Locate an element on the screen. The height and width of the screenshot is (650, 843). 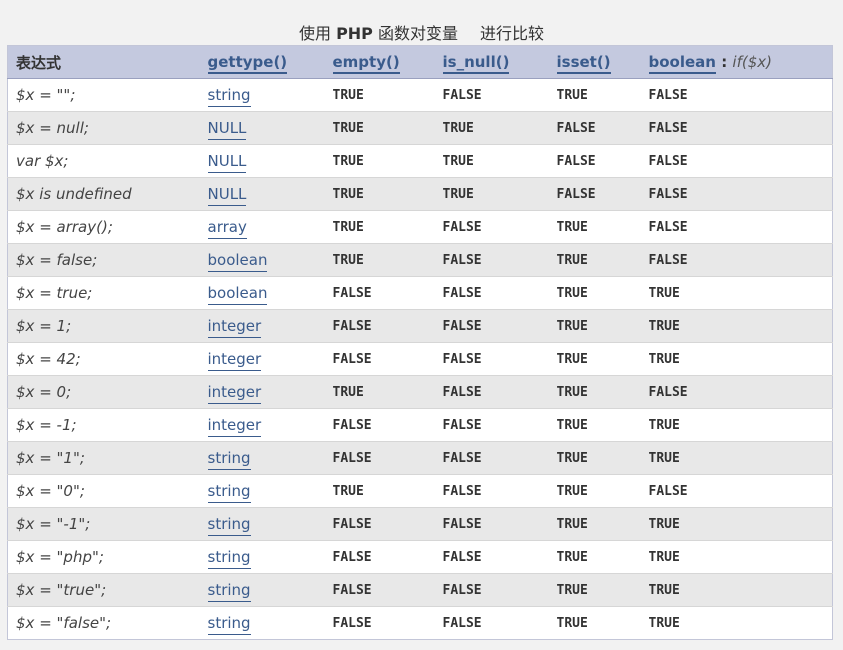
header-expression: 表达式 is located at coordinates (103, 62).